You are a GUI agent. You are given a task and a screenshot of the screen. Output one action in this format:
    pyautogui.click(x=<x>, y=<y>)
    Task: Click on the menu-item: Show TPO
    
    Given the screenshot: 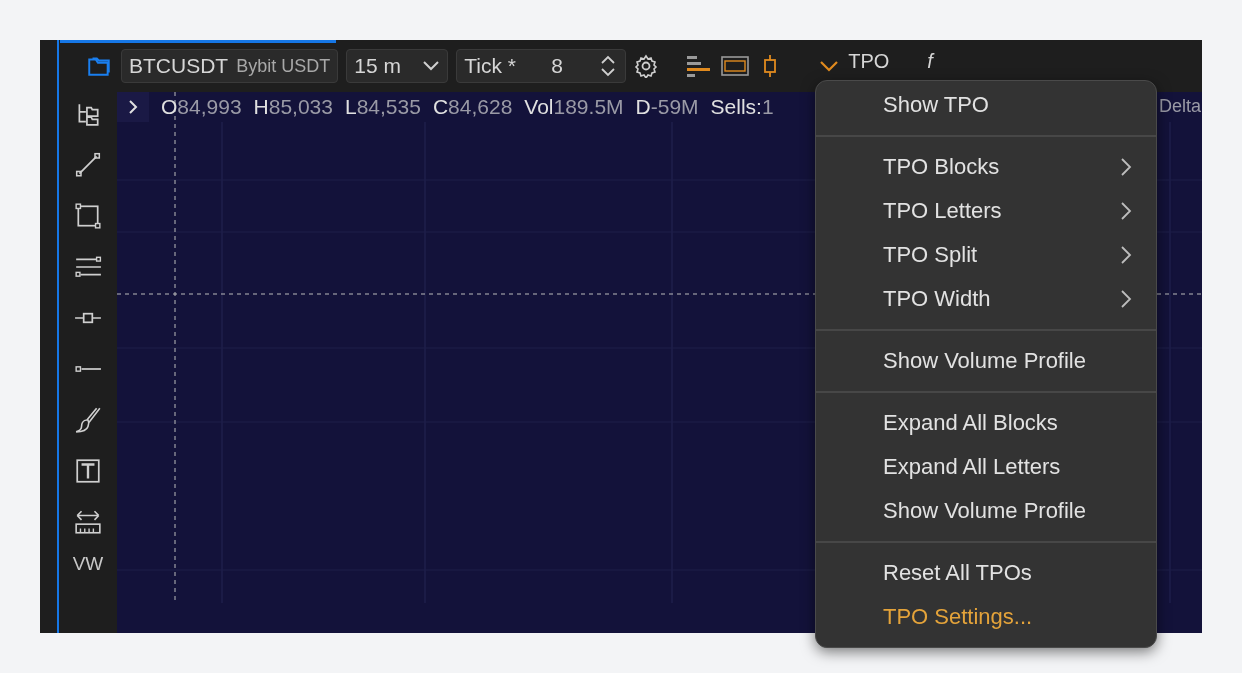 What is the action you would take?
    pyautogui.click(x=986, y=105)
    